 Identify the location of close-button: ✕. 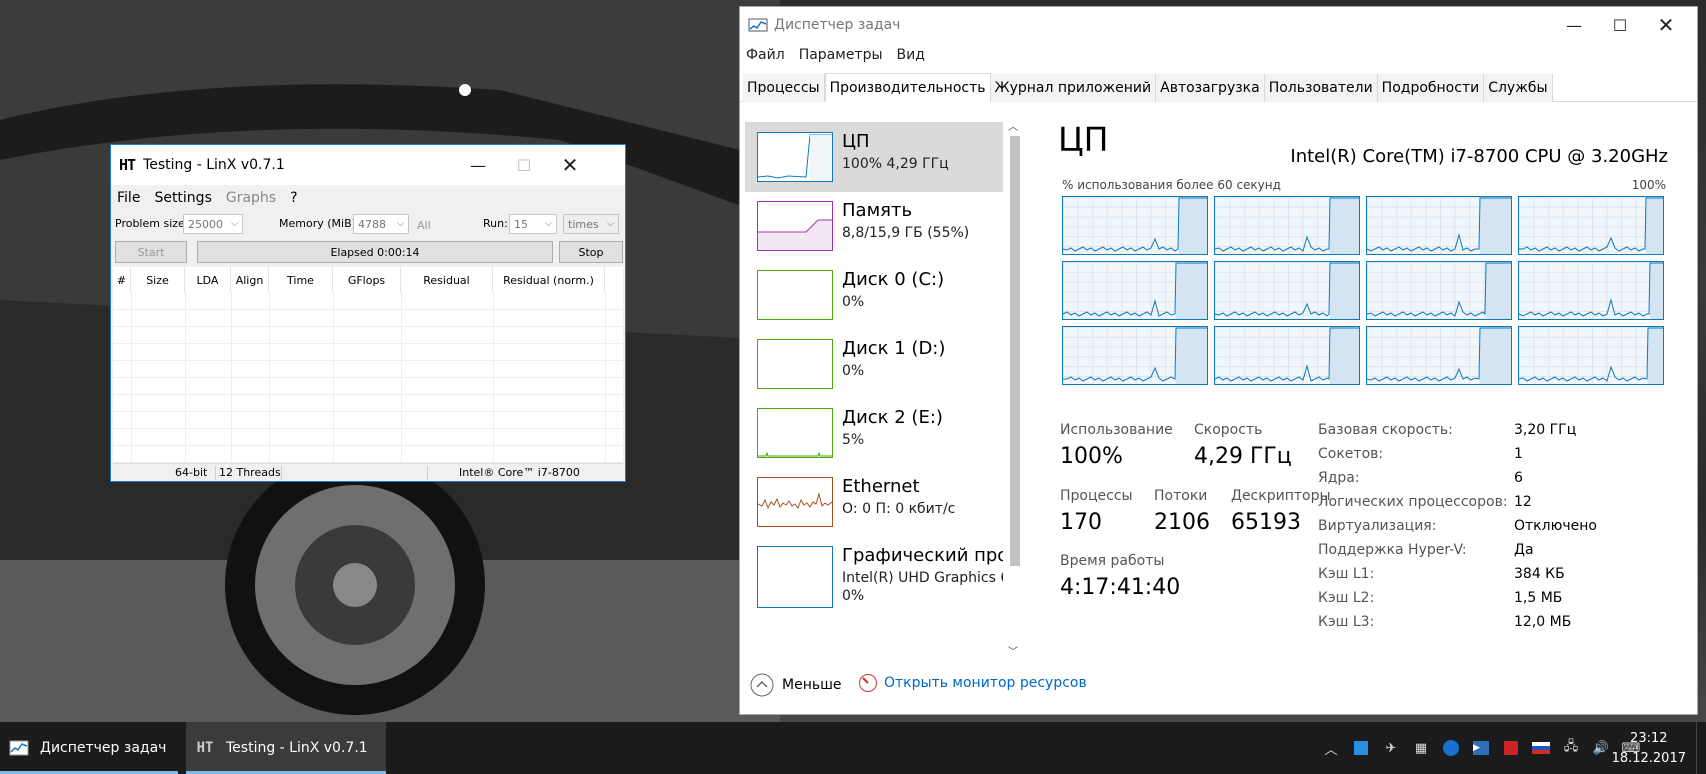
(570, 165).